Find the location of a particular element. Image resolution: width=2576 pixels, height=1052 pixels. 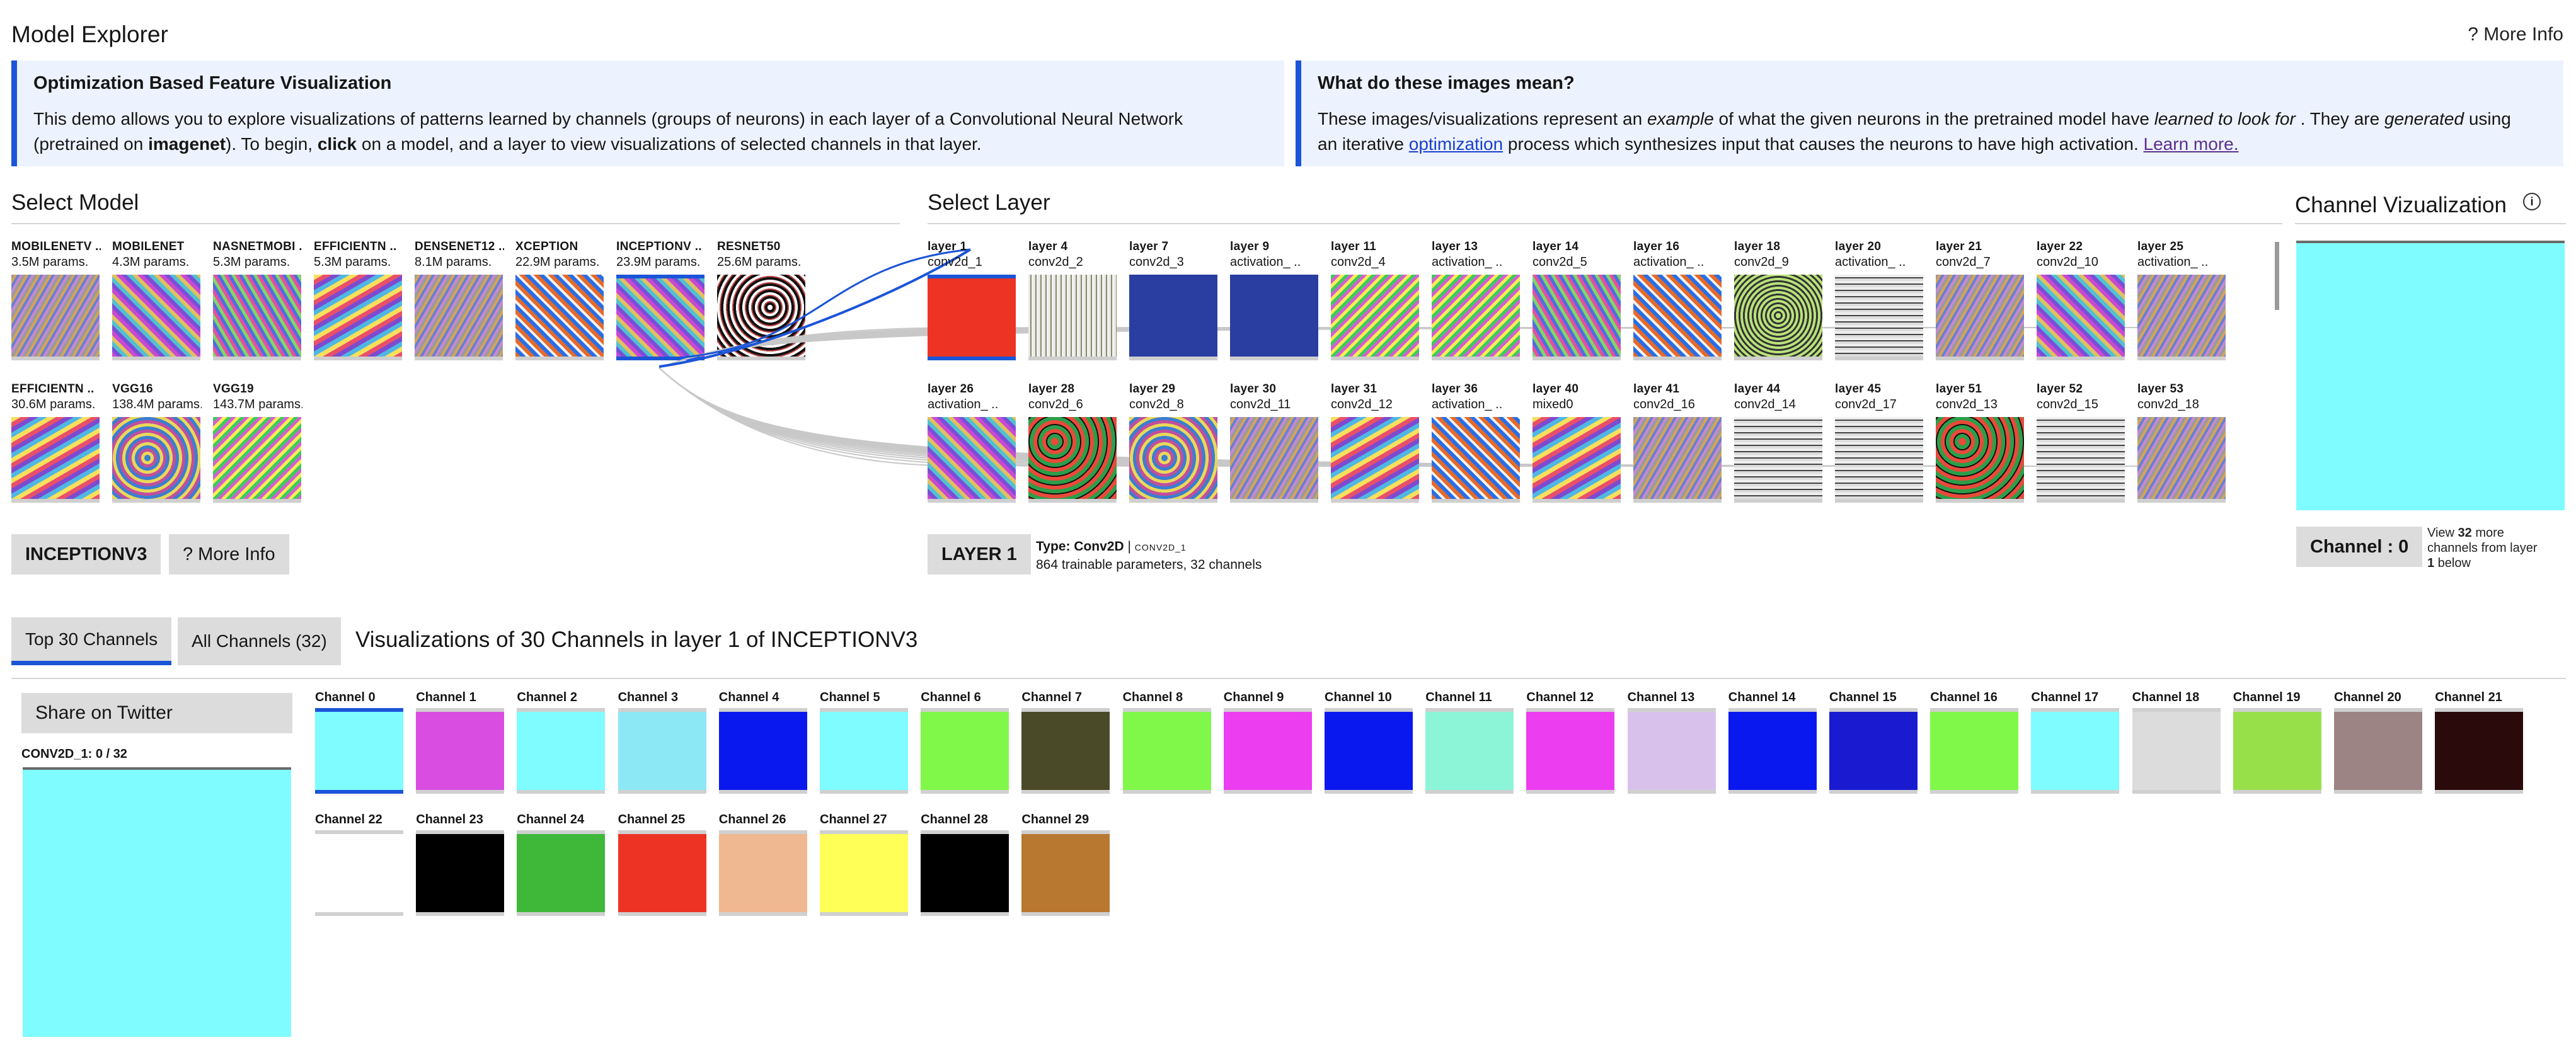

channel-card: Channel 20 is located at coordinates (2378, 742).